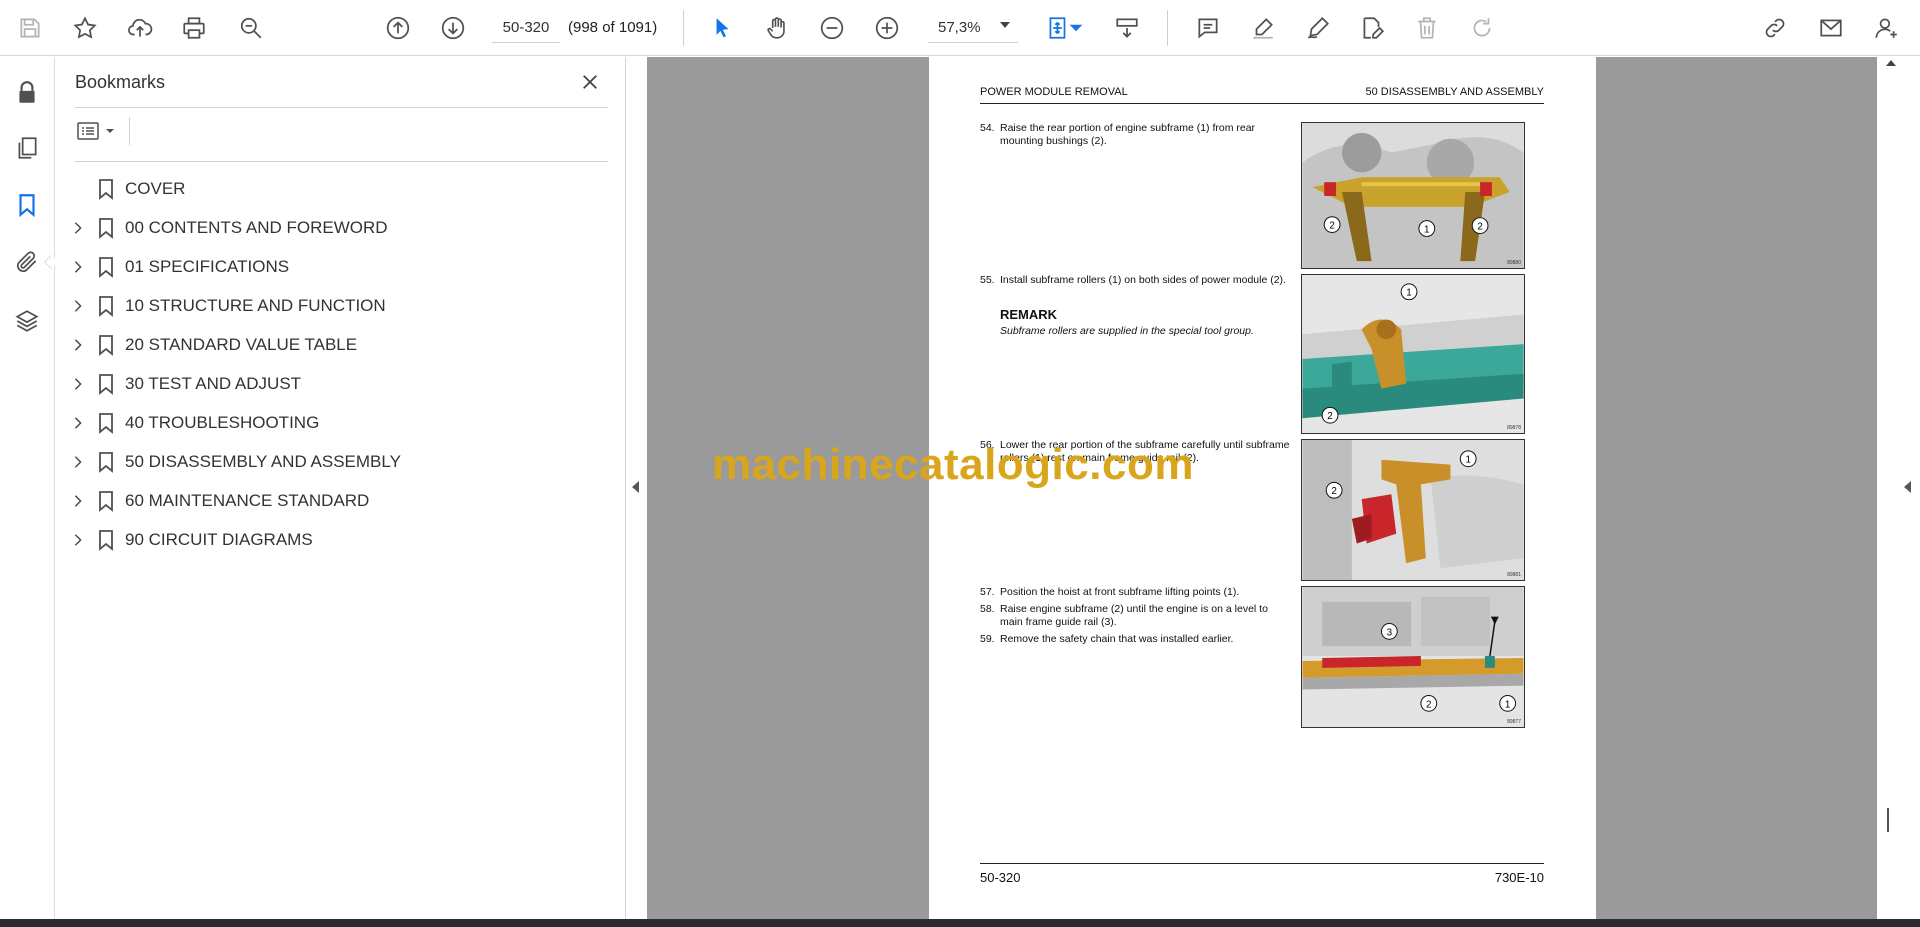 The image size is (1920, 927). Describe the element at coordinates (453, 28) in the screenshot. I see `next-page-icon` at that location.